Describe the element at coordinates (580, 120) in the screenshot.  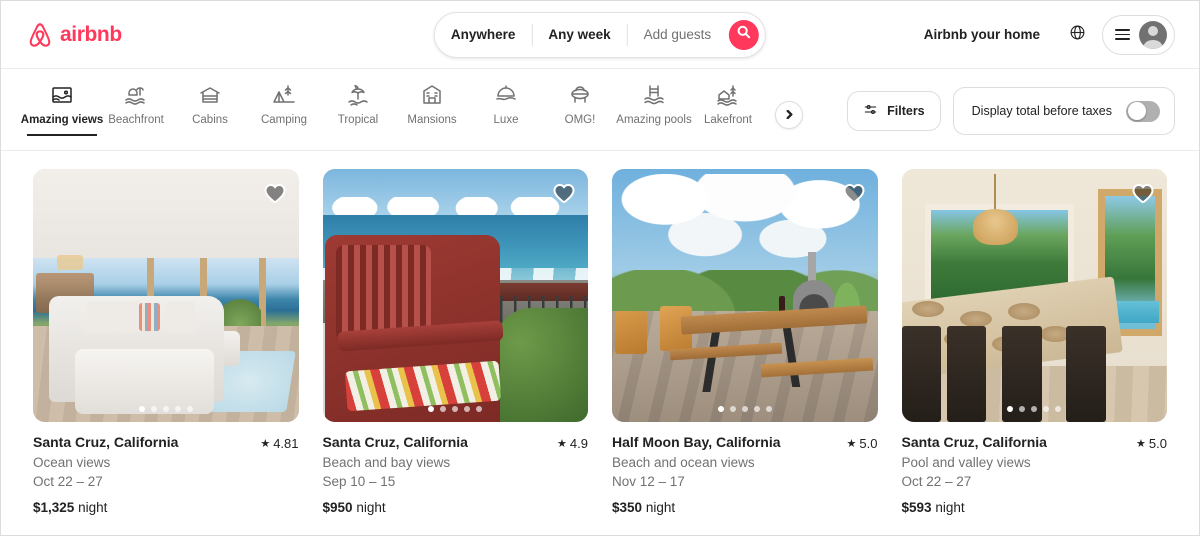
I see `category-label: OMG!` at that location.